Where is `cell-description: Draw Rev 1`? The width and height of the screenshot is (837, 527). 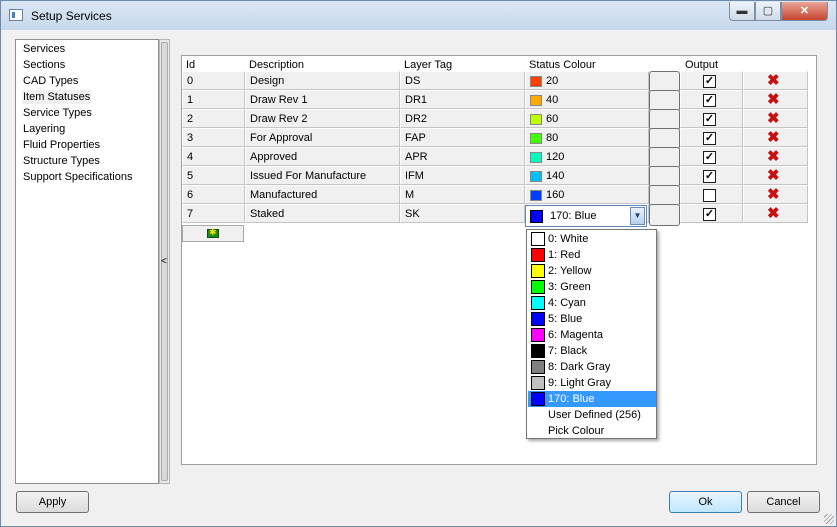 cell-description: Draw Rev 1 is located at coordinates (322, 99).